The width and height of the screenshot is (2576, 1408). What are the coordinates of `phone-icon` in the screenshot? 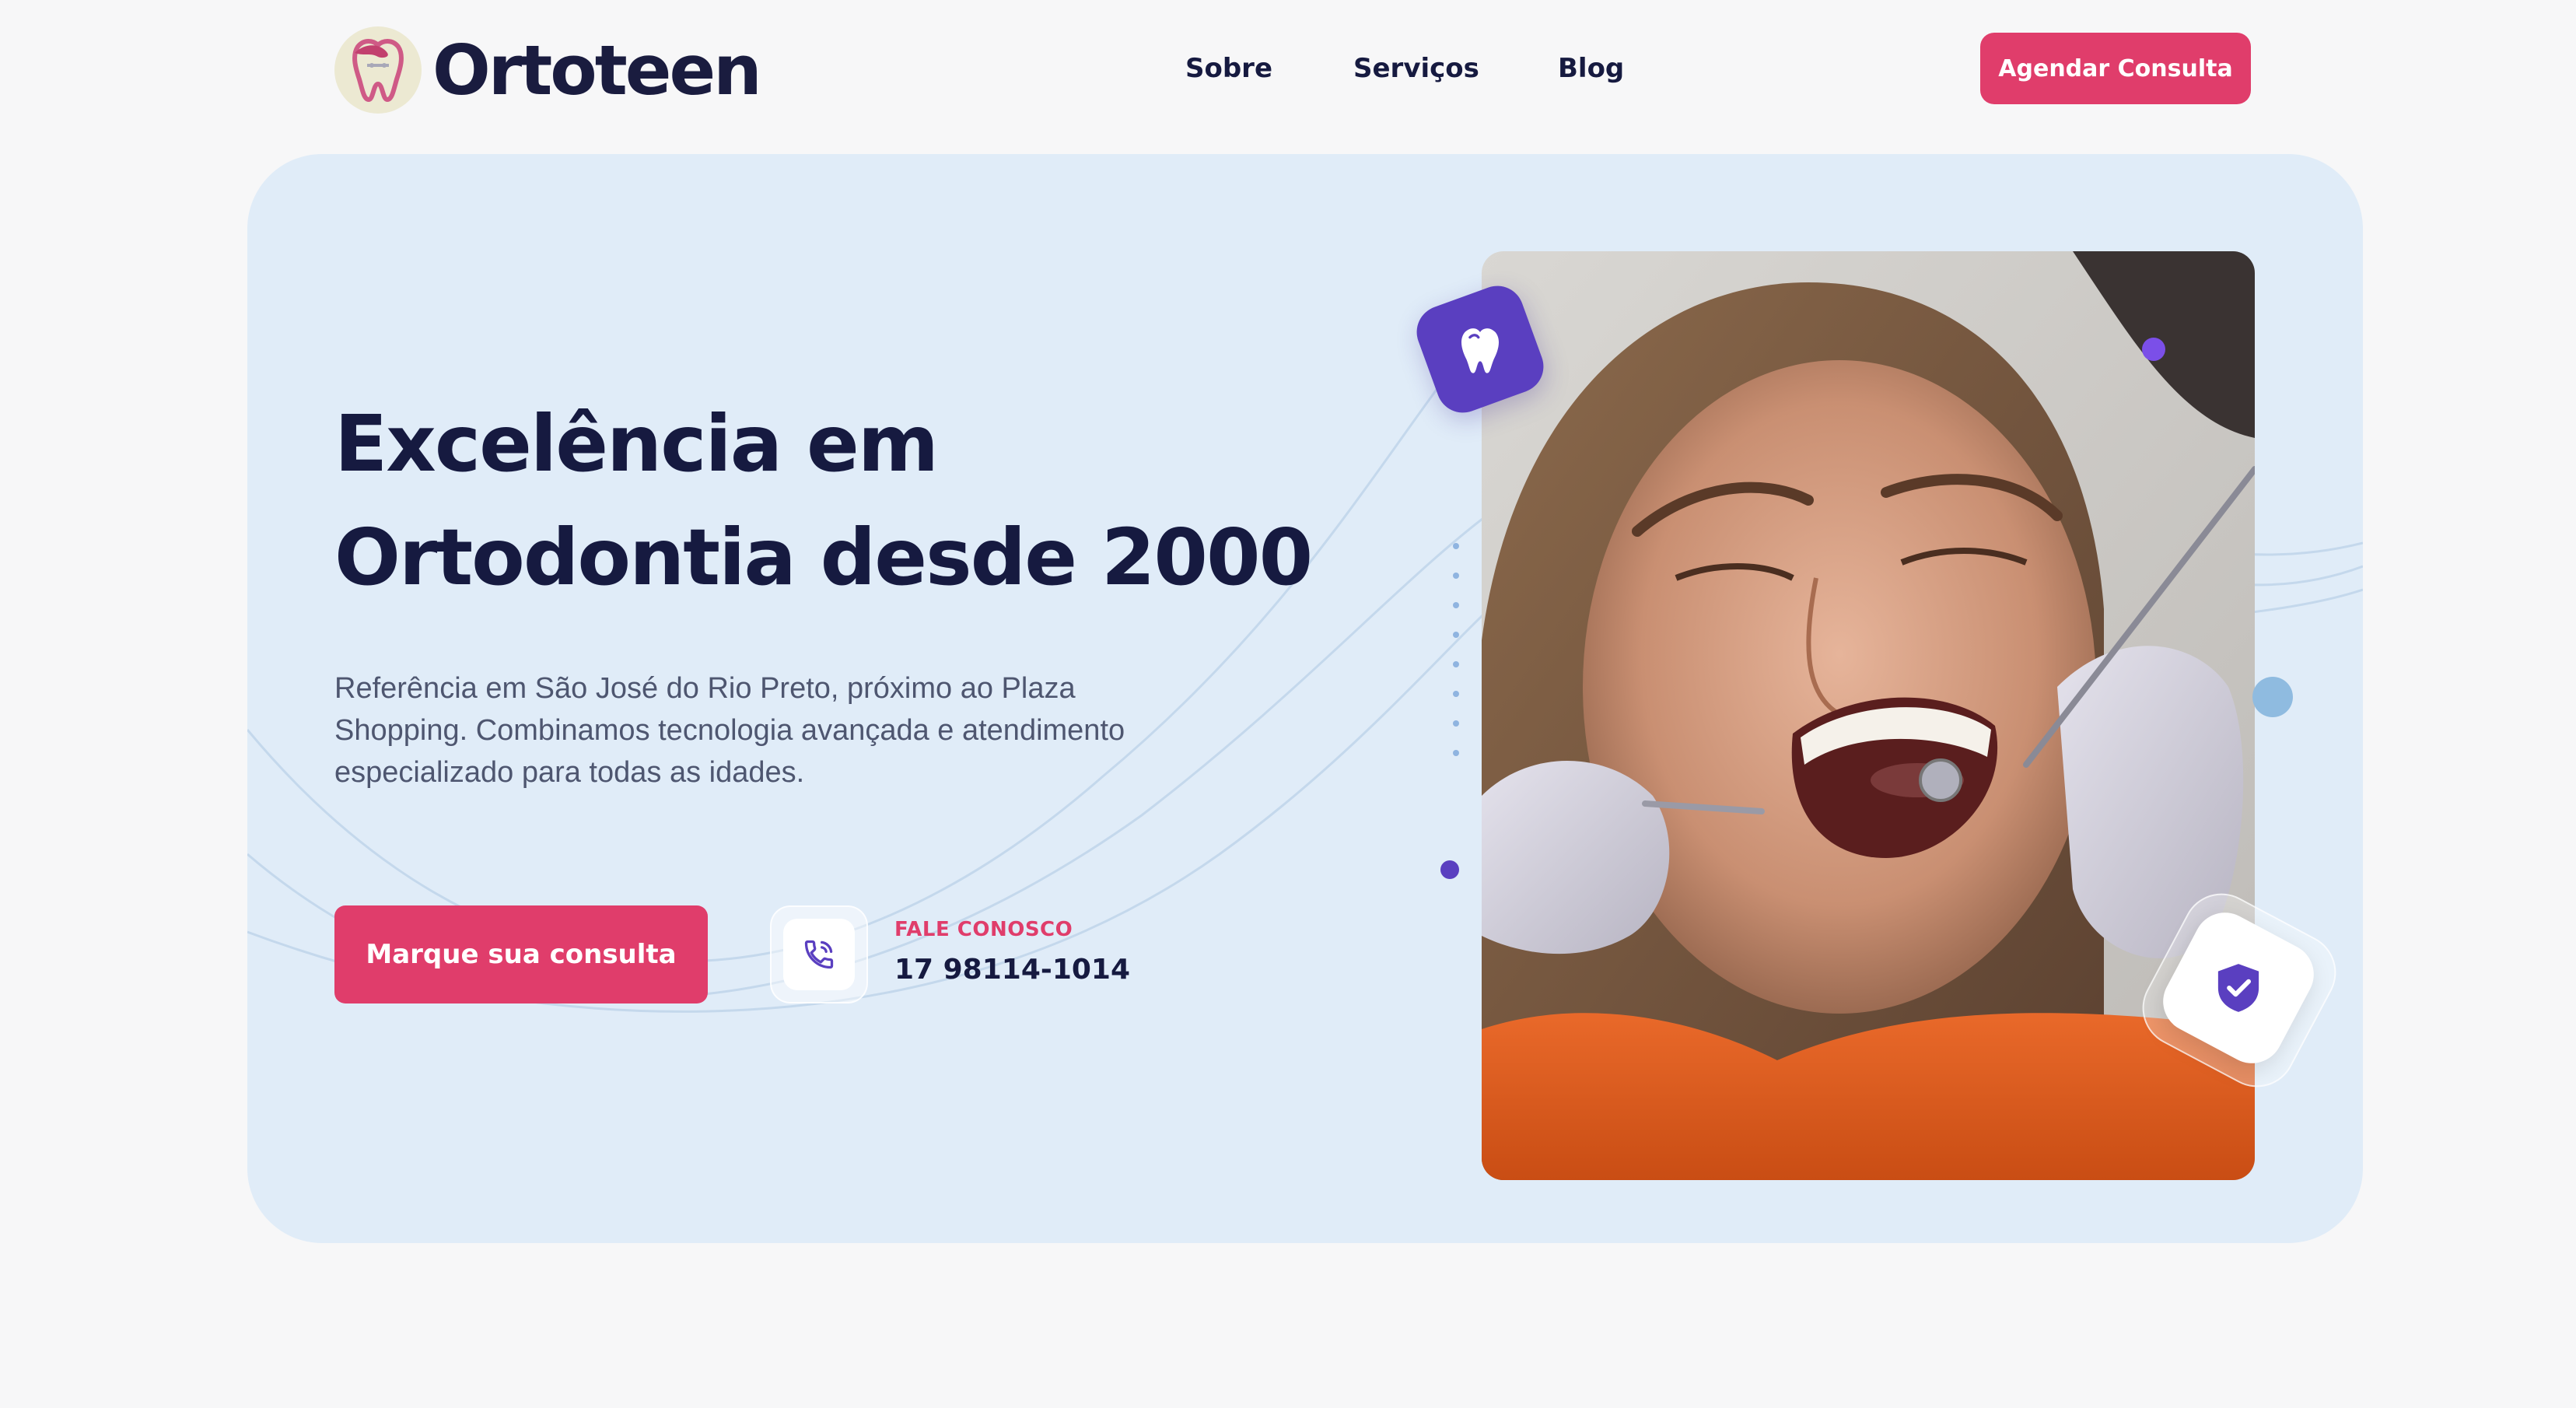 It's located at (819, 954).